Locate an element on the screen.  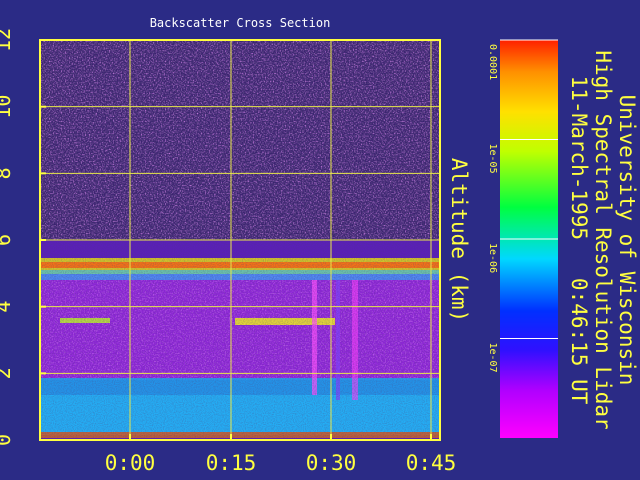
x-tick-label: 0:30 is located at coordinates (331, 463).